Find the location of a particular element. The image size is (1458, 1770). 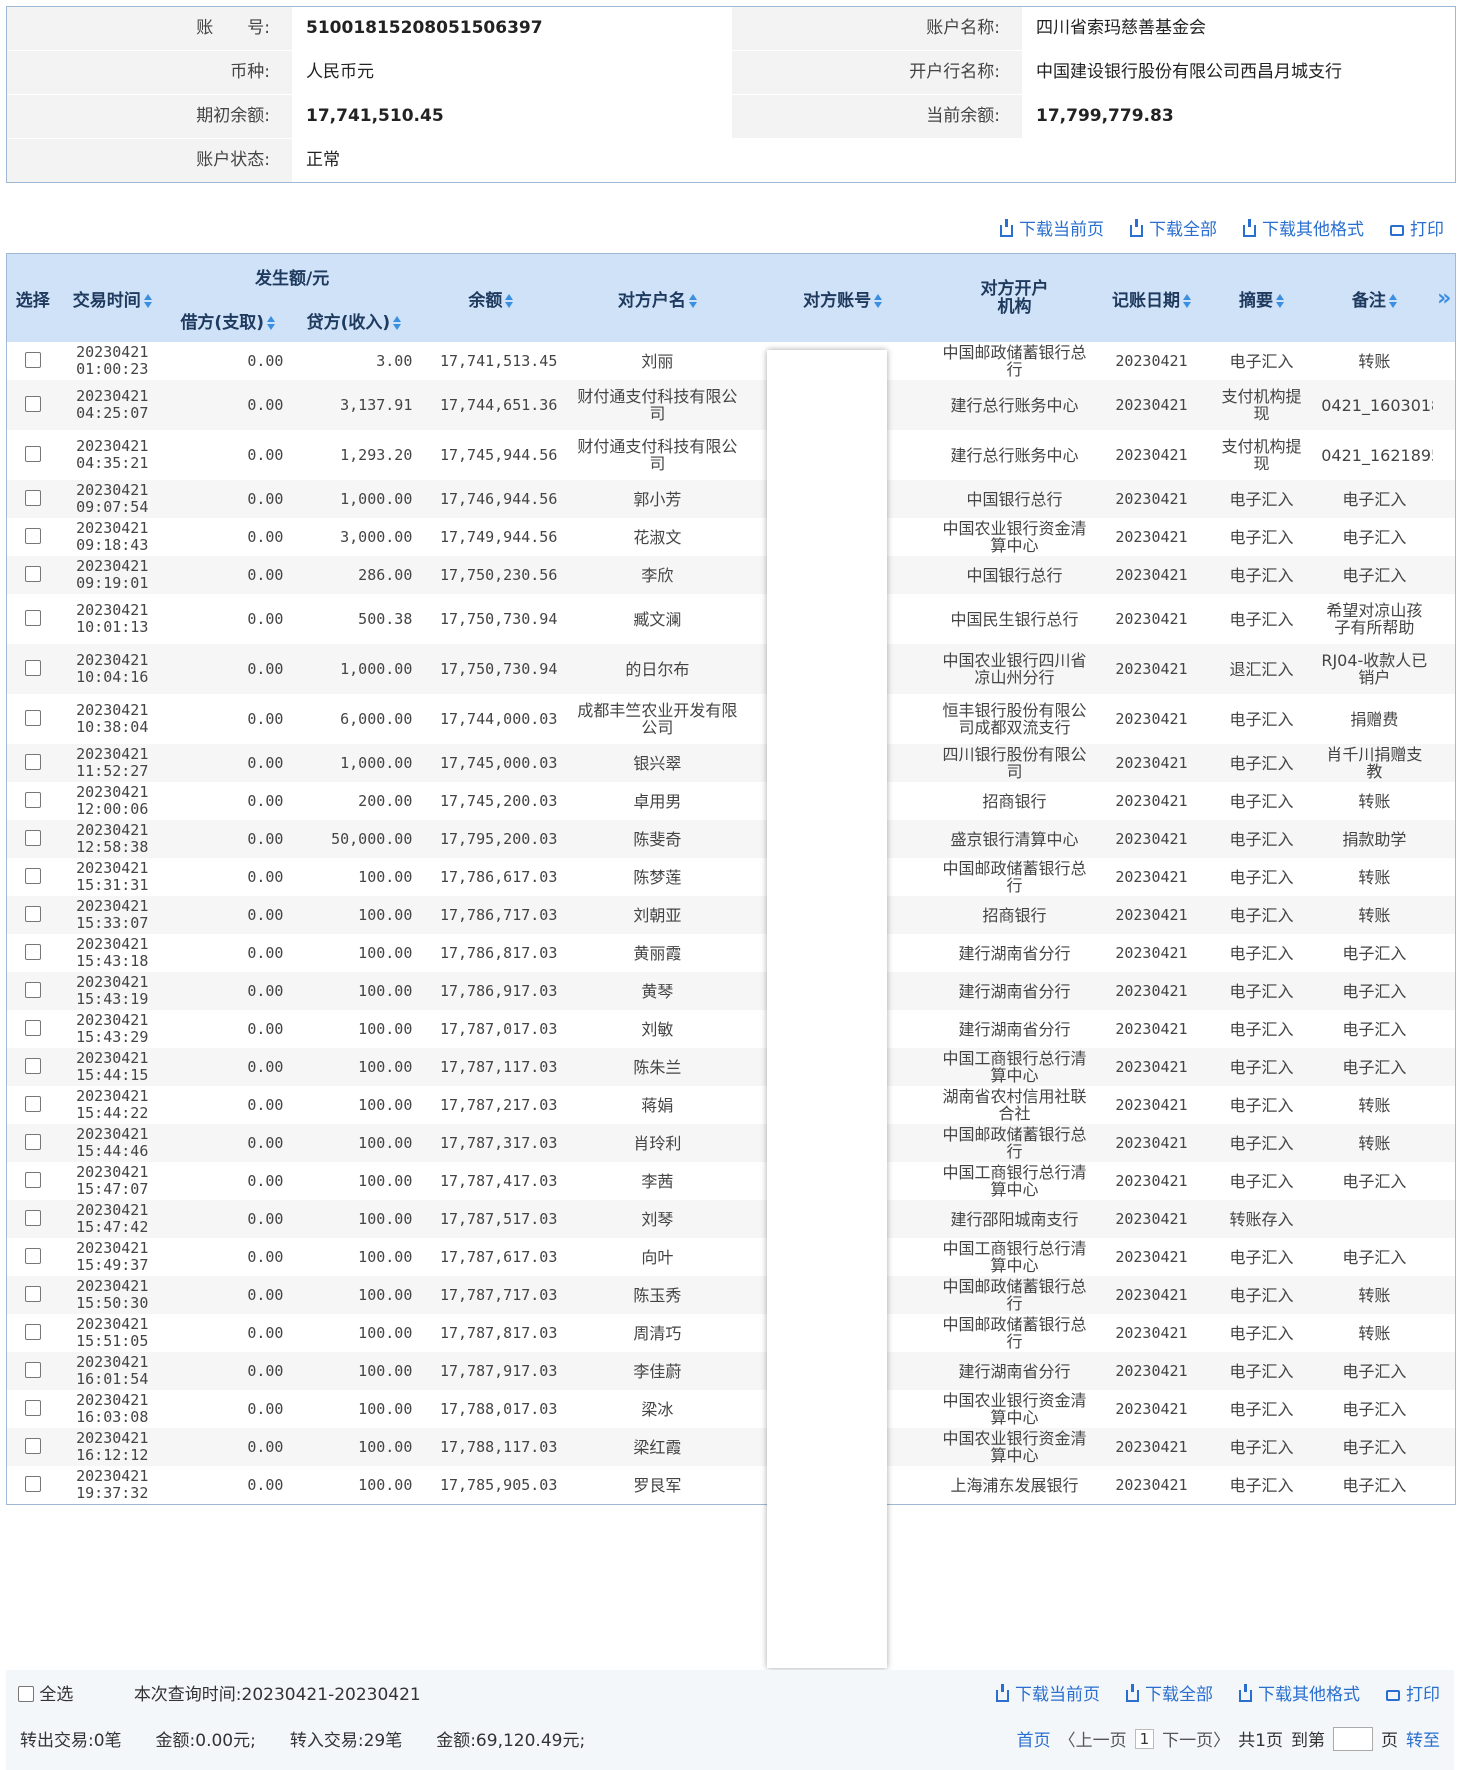

cell-time: 20230421 09:19:01 is located at coordinates (112, 575).